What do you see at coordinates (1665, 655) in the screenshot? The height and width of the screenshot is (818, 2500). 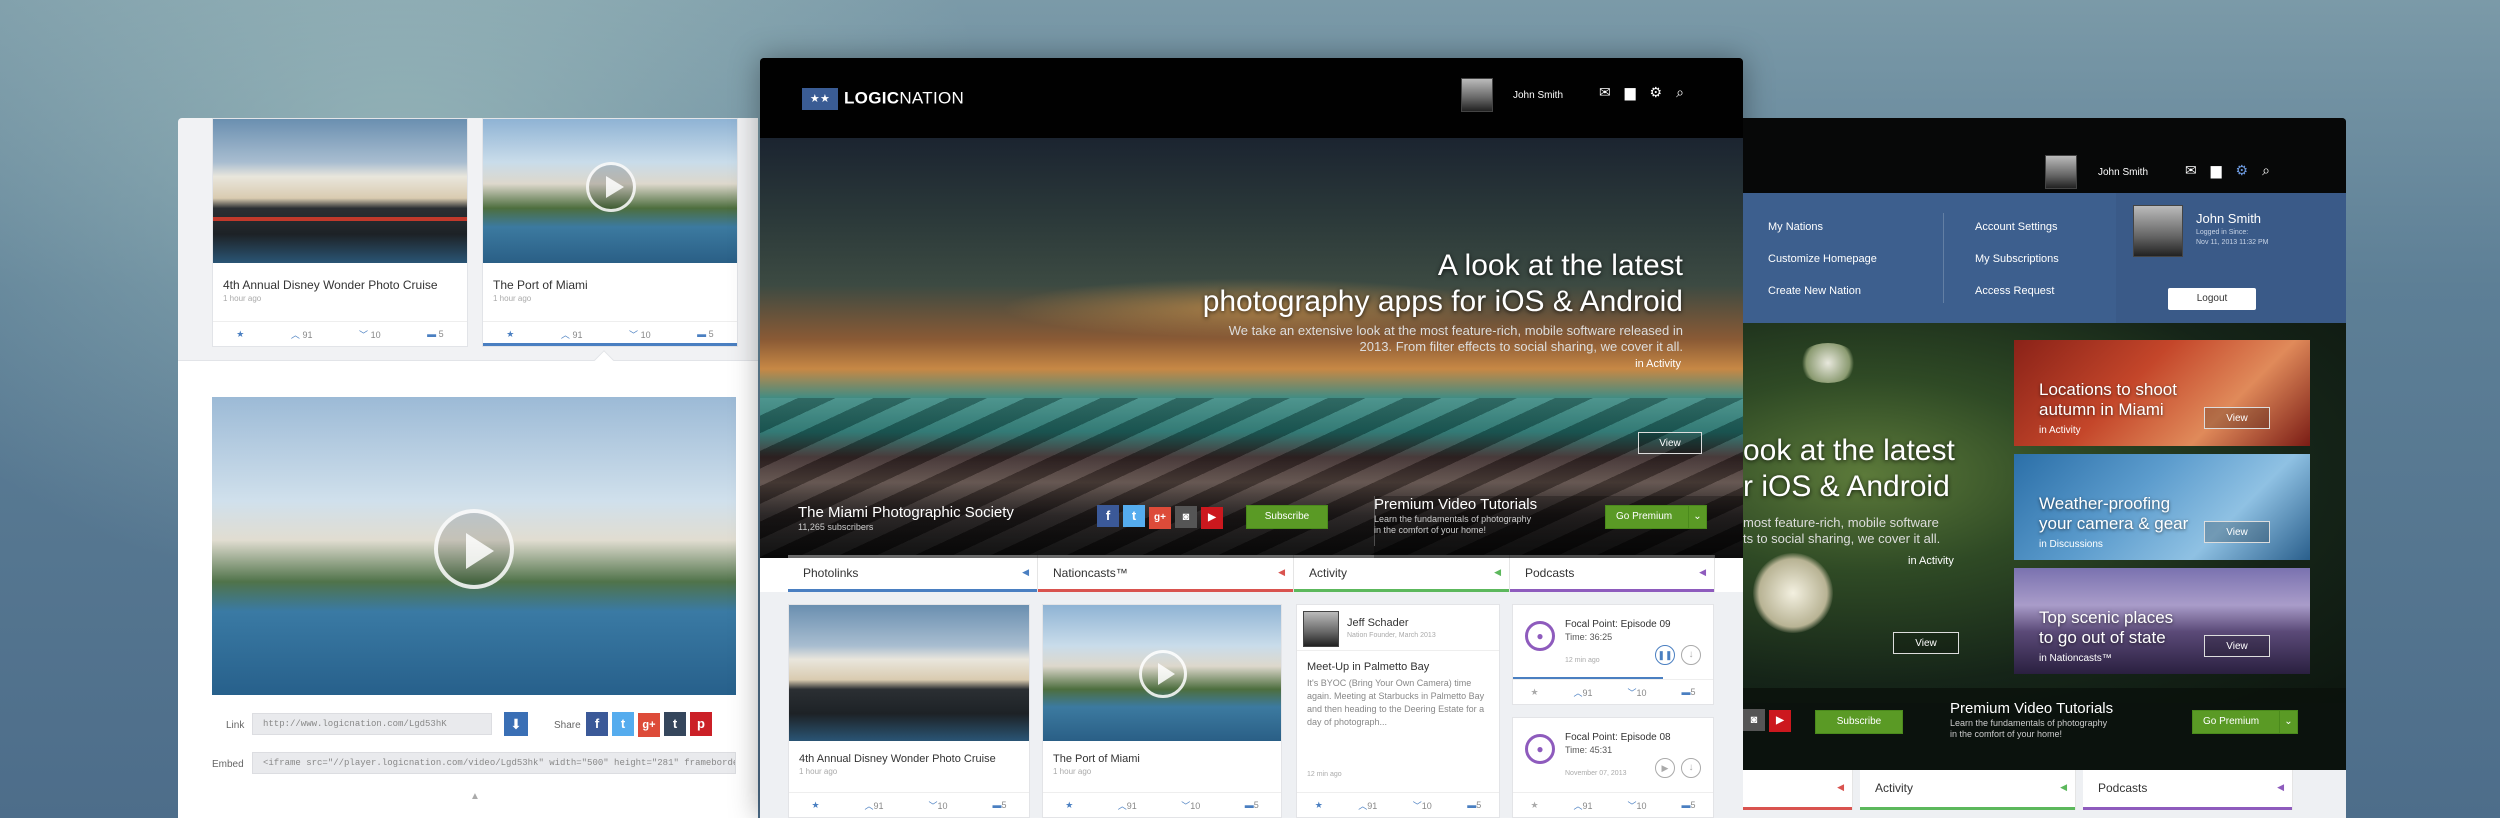 I see `pause-icon: ❚❚` at bounding box center [1665, 655].